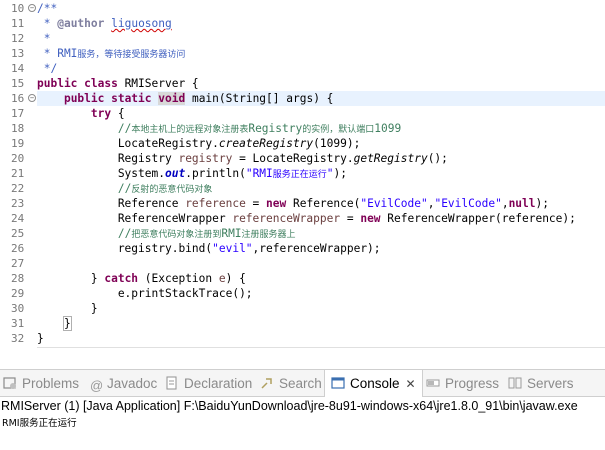  Describe the element at coordinates (472, 383) in the screenshot. I see `tab-label: Progress` at that location.